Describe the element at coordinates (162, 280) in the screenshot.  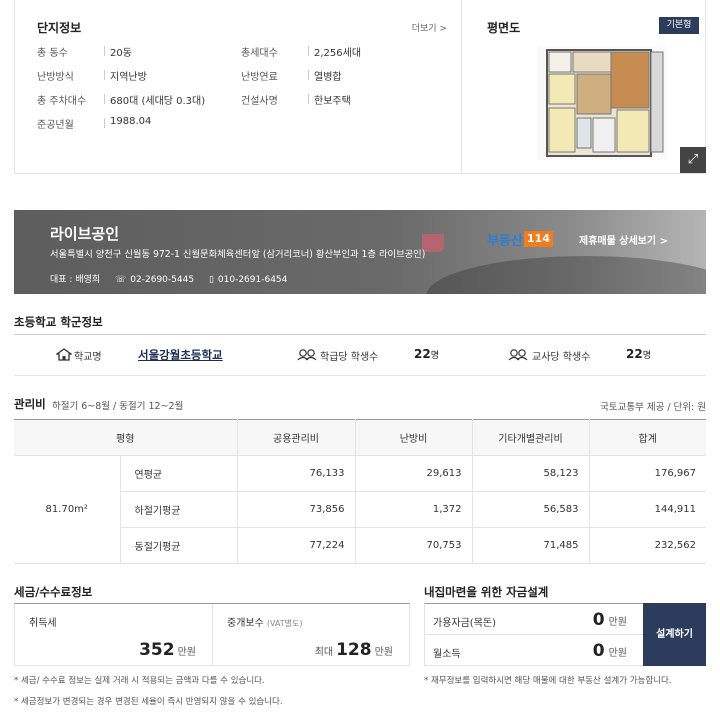
I see `agent-phone: 02-2690-5445` at that location.